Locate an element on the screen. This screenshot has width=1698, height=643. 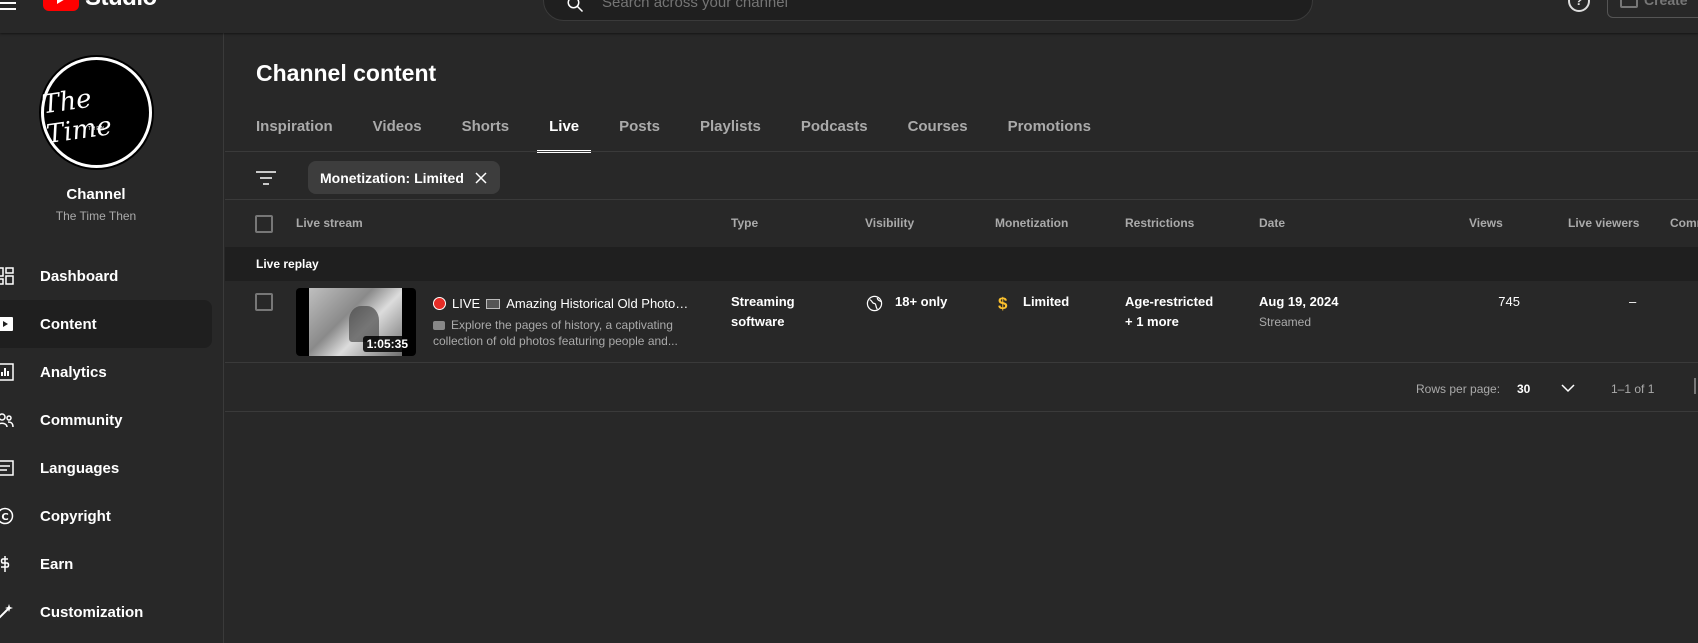
studio-logo: Studio is located at coordinates (100, 6).